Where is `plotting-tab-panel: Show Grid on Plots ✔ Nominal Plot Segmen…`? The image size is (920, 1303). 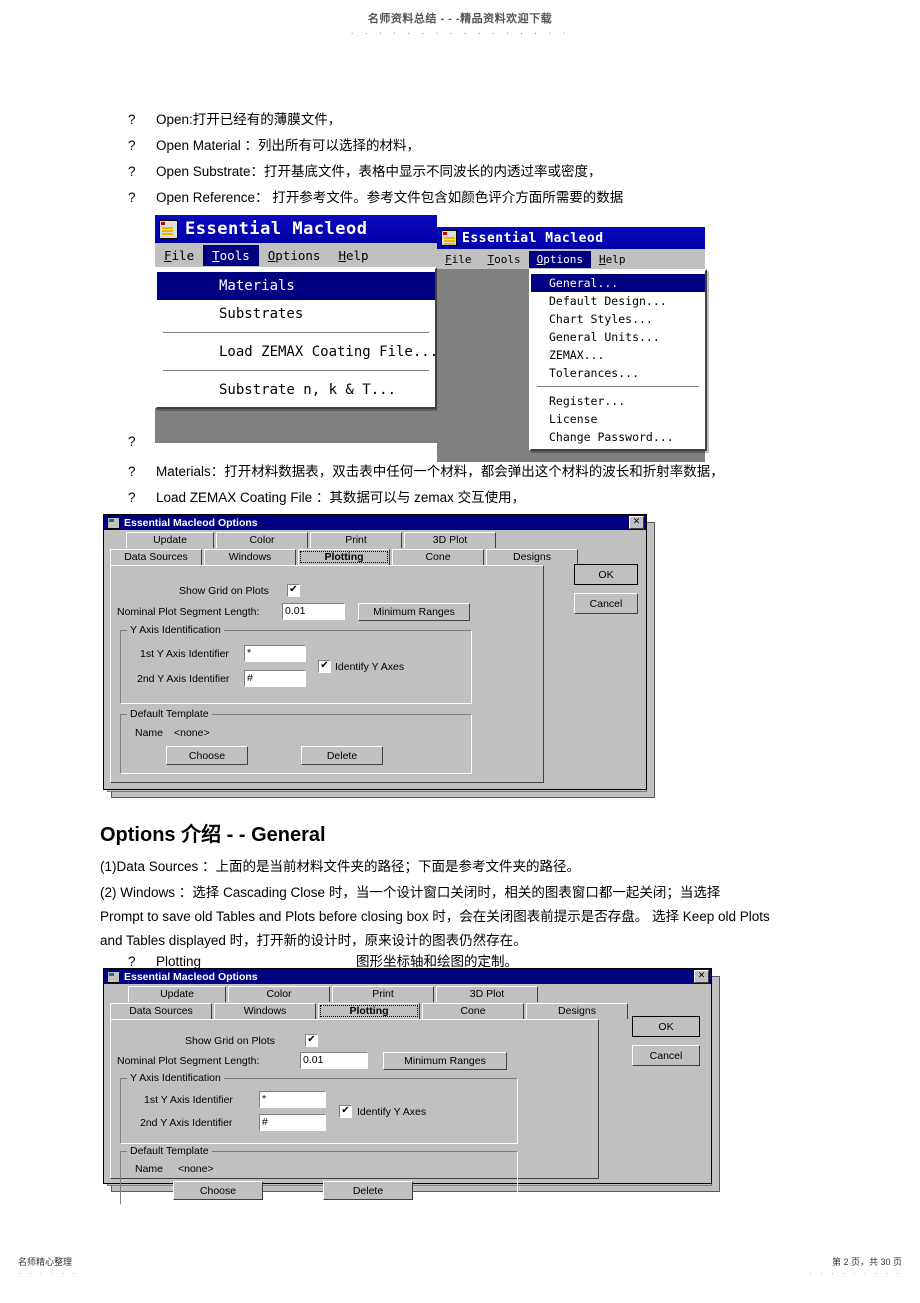
plotting-tab-panel: Show Grid on Plots ✔ Nominal Plot Segmen… is located at coordinates (354, 1112).